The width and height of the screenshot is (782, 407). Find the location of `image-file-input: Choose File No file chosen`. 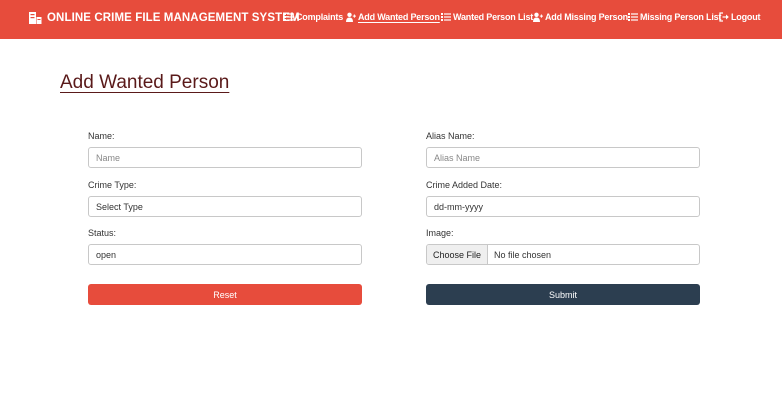

image-file-input: Choose File No file chosen is located at coordinates (563, 254).